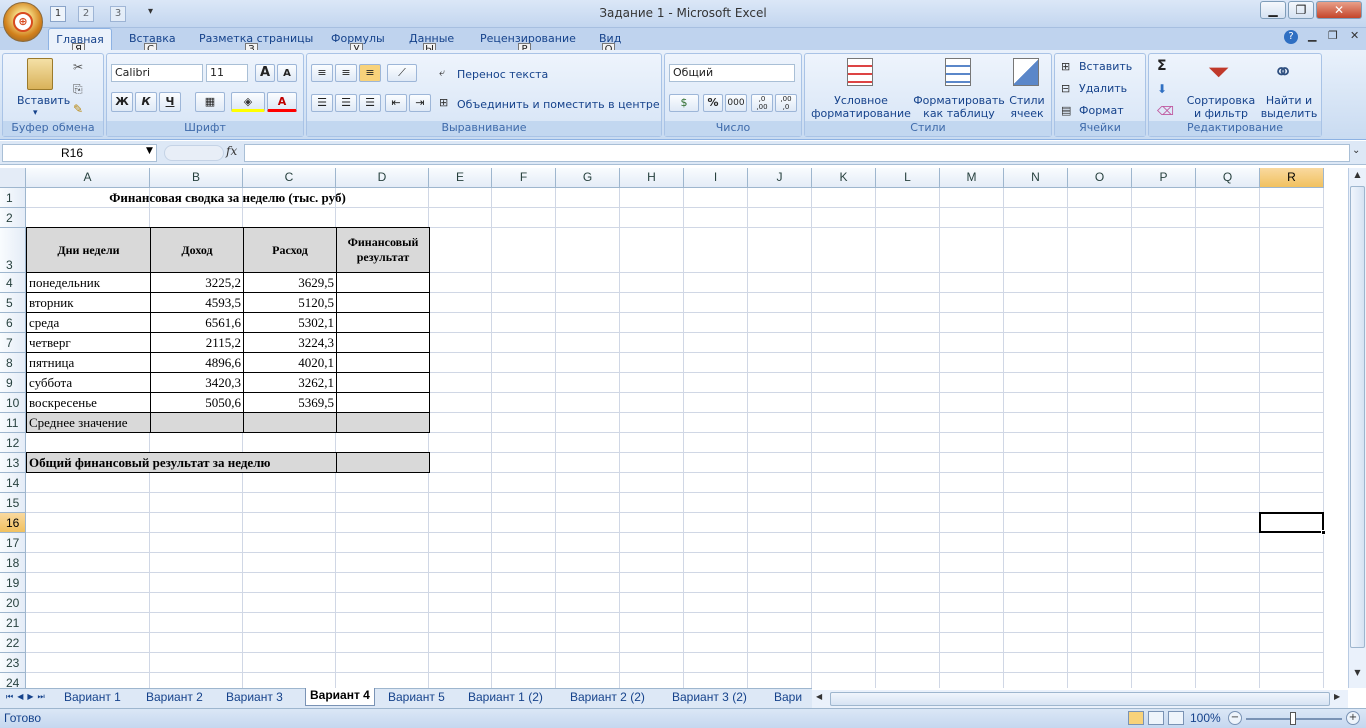  I want to click on scroll-right-icon: ▶, so click(1337, 696).